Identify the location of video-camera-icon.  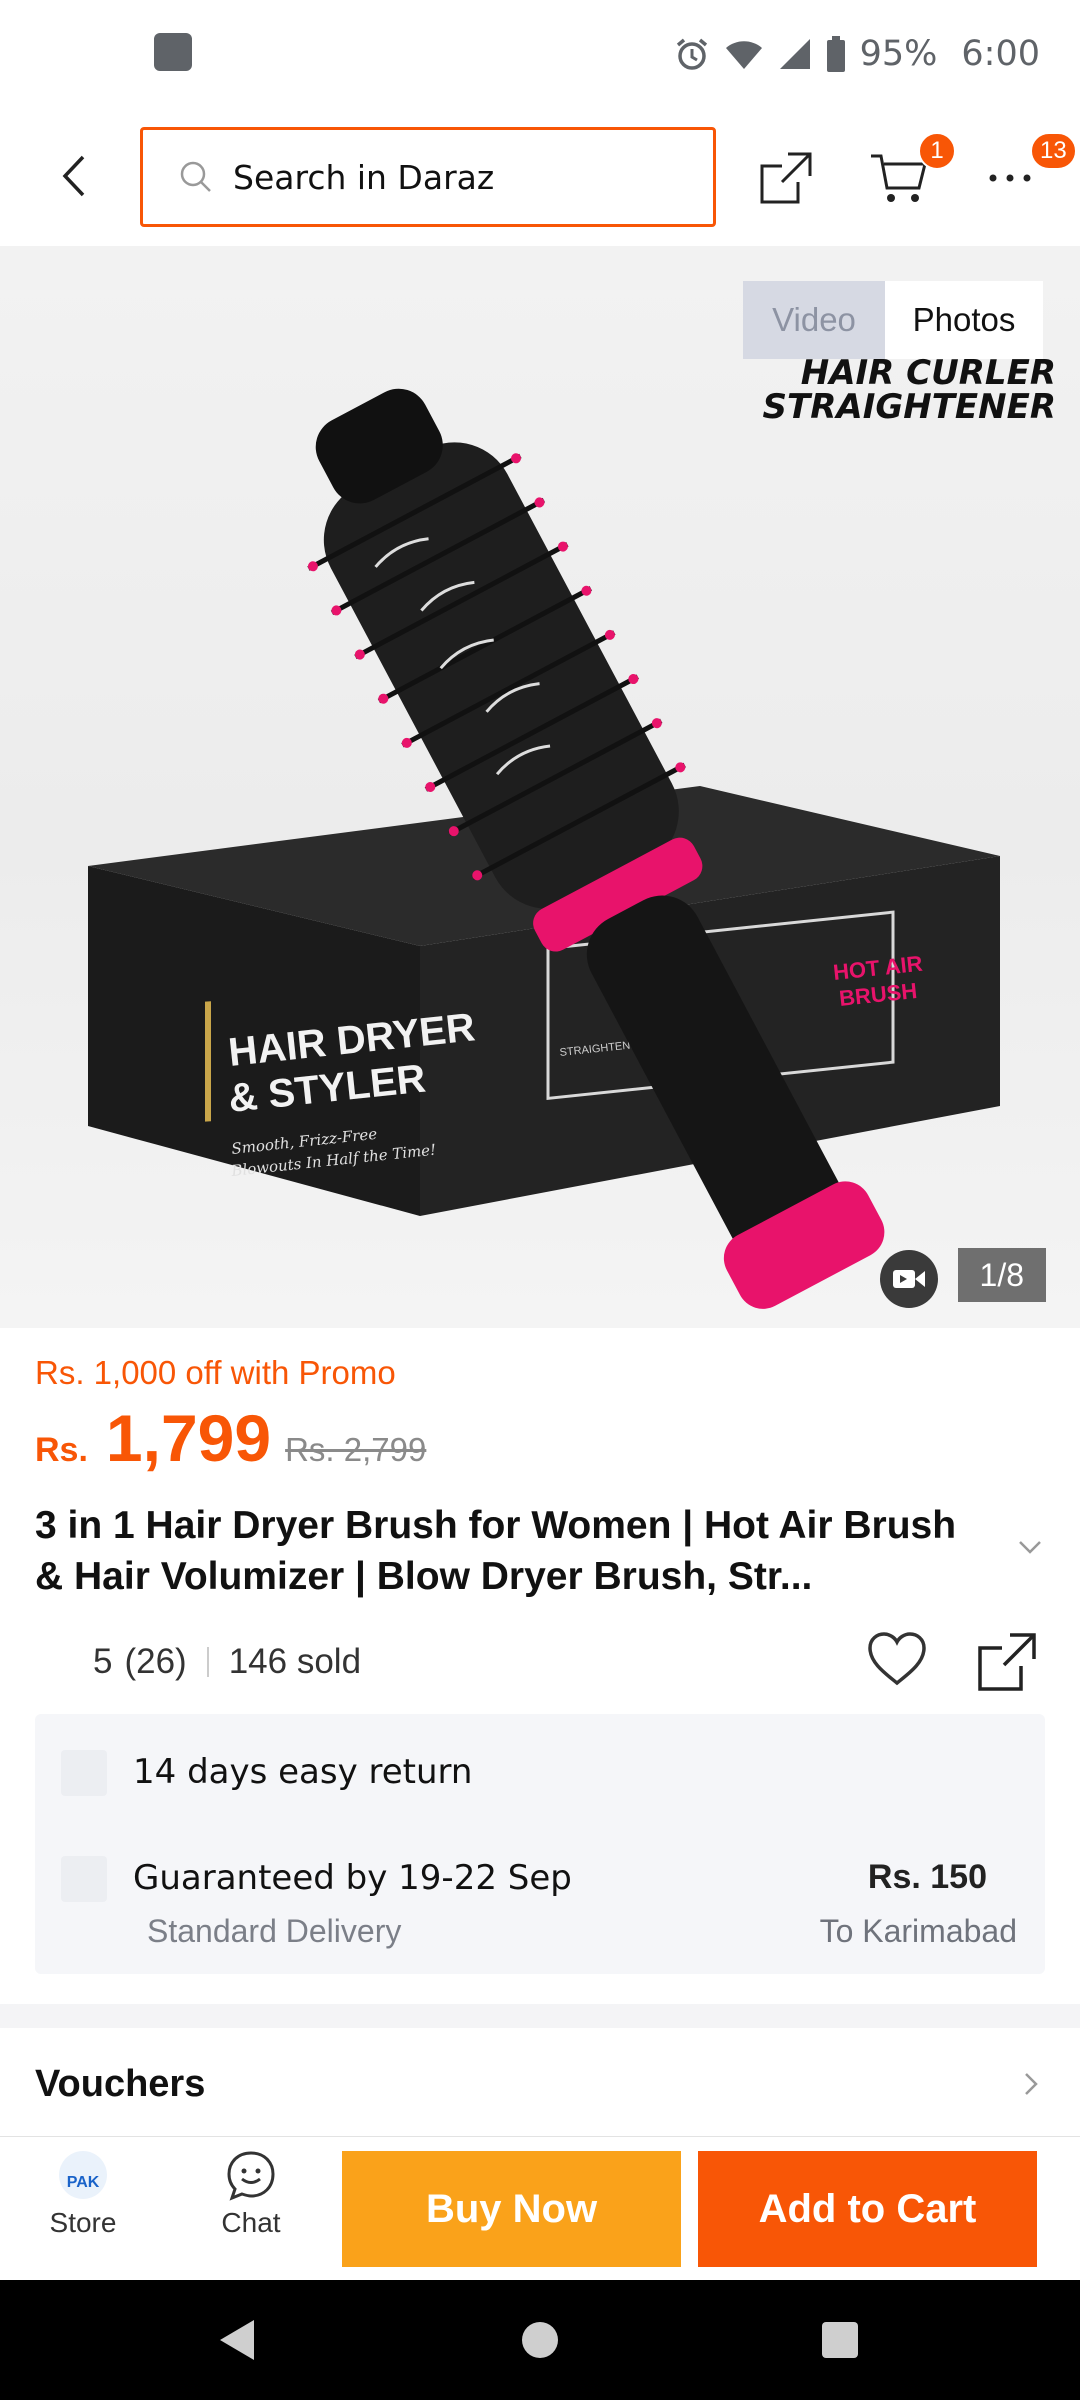
(909, 1279).